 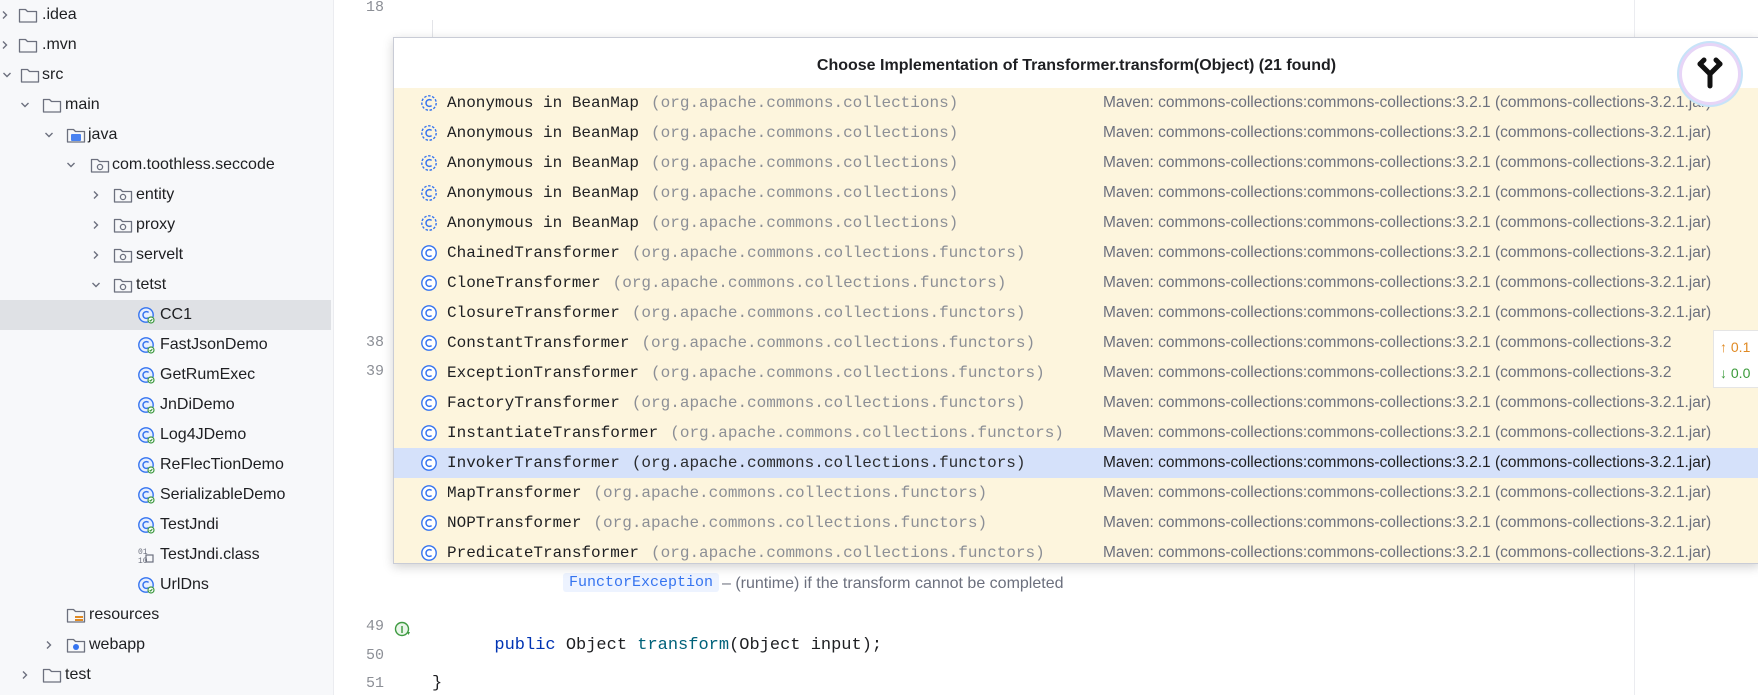 What do you see at coordinates (1710, 74) in the screenshot?
I see `ai-assistant-icon` at bounding box center [1710, 74].